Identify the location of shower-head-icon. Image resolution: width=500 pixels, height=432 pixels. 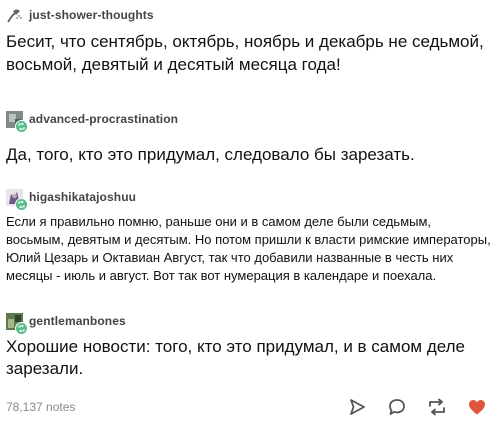
(14, 15).